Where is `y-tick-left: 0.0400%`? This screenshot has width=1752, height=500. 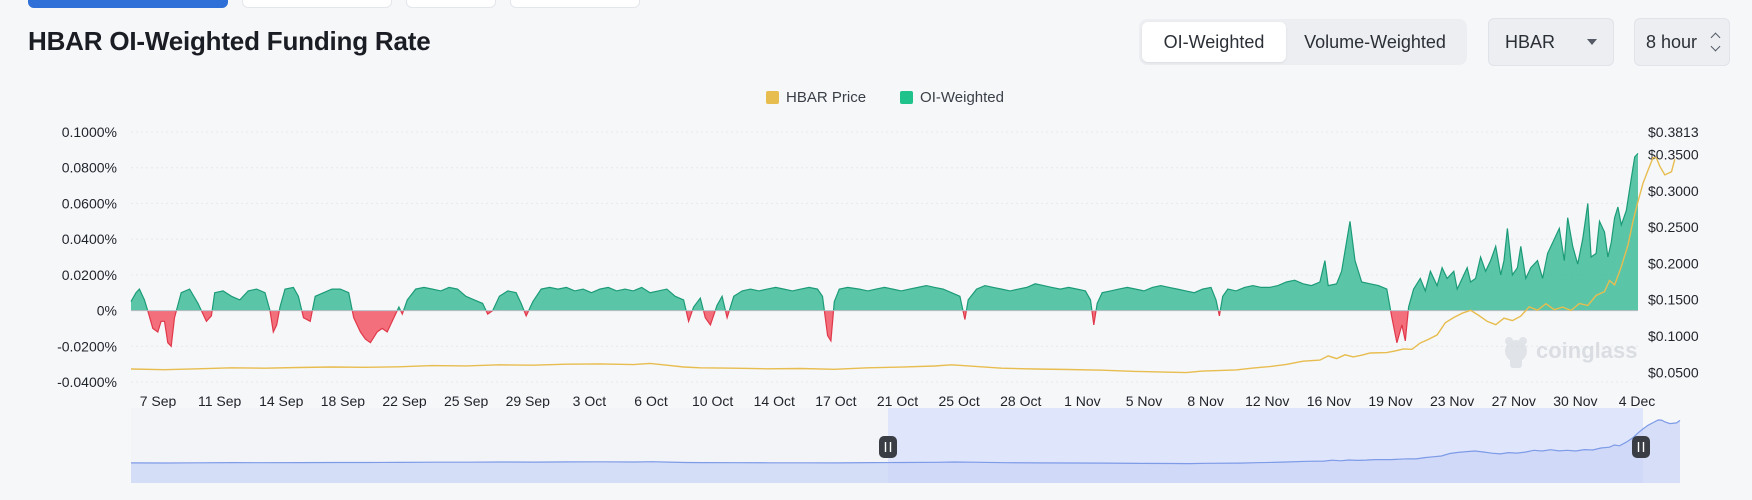
y-tick-left: 0.0400% is located at coordinates (89, 239).